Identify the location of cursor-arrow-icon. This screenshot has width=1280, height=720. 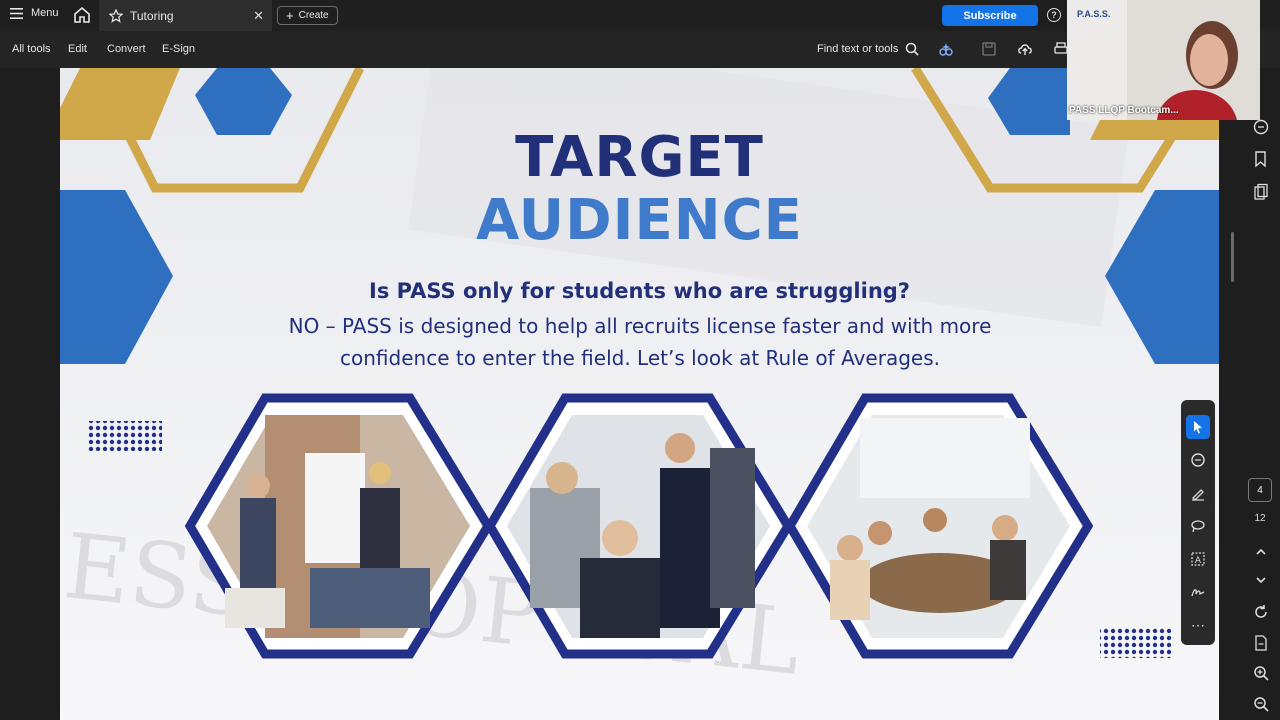
(1198, 427).